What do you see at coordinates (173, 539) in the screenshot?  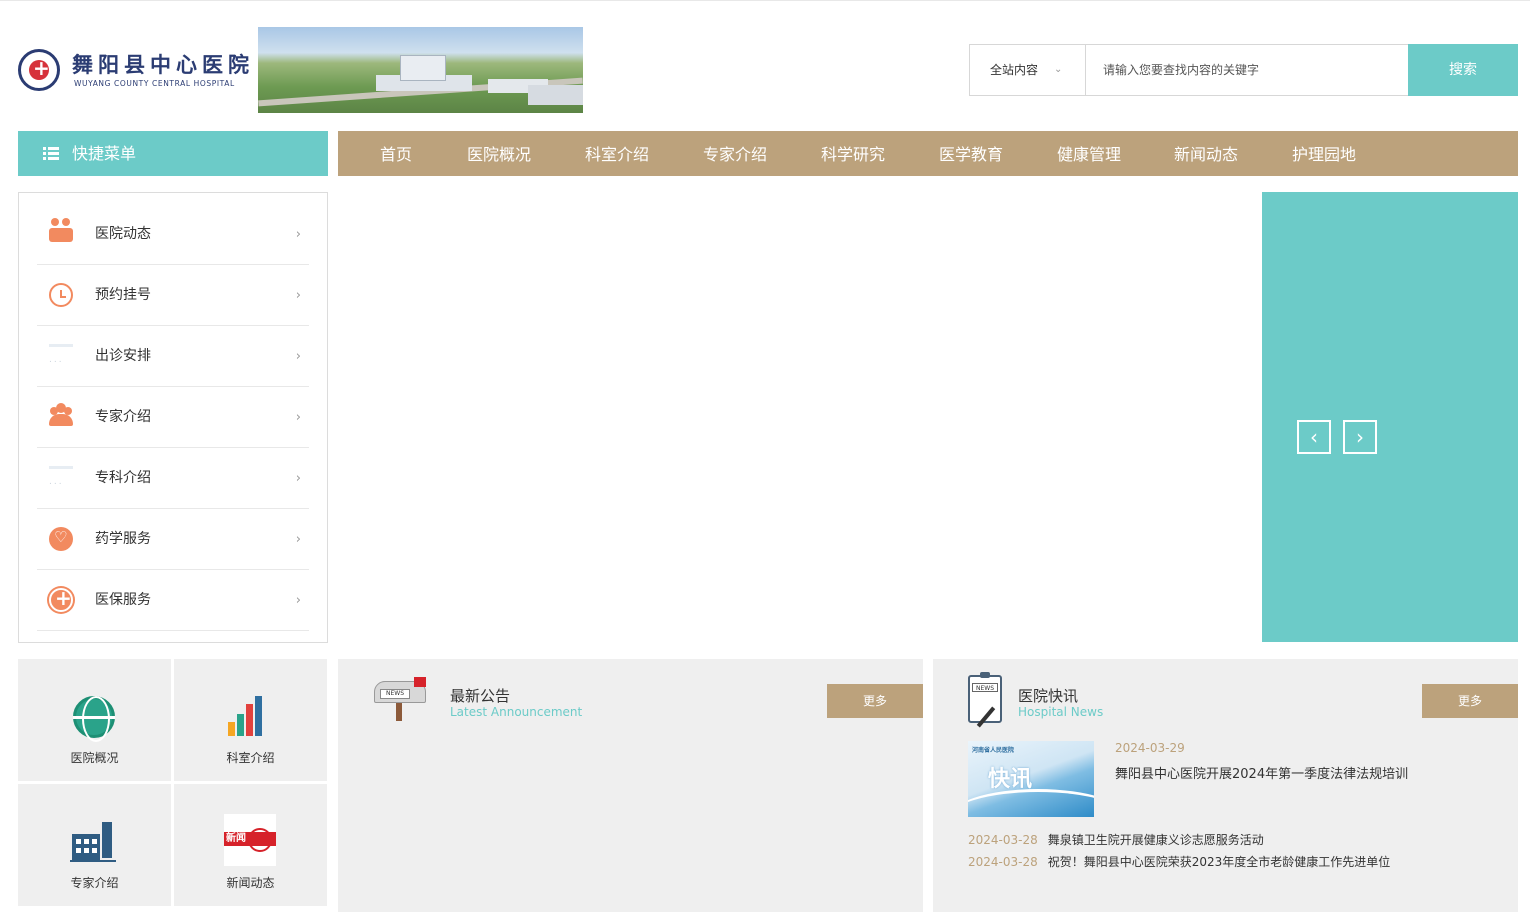 I see `quick-item-pharmacy: 药学服务 ›` at bounding box center [173, 539].